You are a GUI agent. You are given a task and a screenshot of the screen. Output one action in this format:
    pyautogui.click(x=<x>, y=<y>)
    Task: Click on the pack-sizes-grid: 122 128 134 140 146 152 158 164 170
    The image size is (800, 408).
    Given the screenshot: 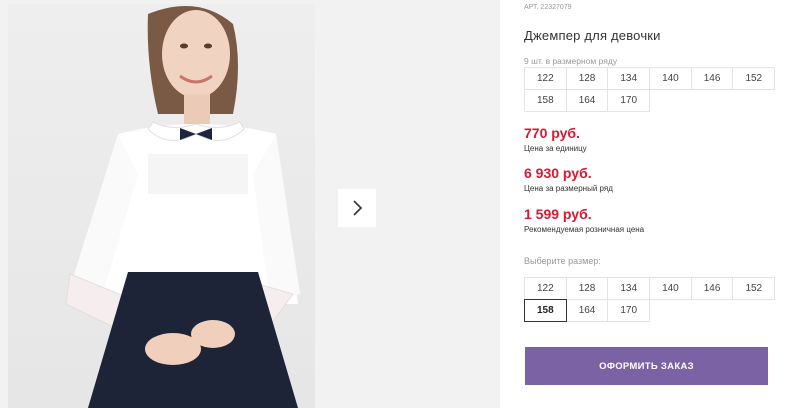 What is the action you would take?
    pyautogui.click(x=650, y=89)
    